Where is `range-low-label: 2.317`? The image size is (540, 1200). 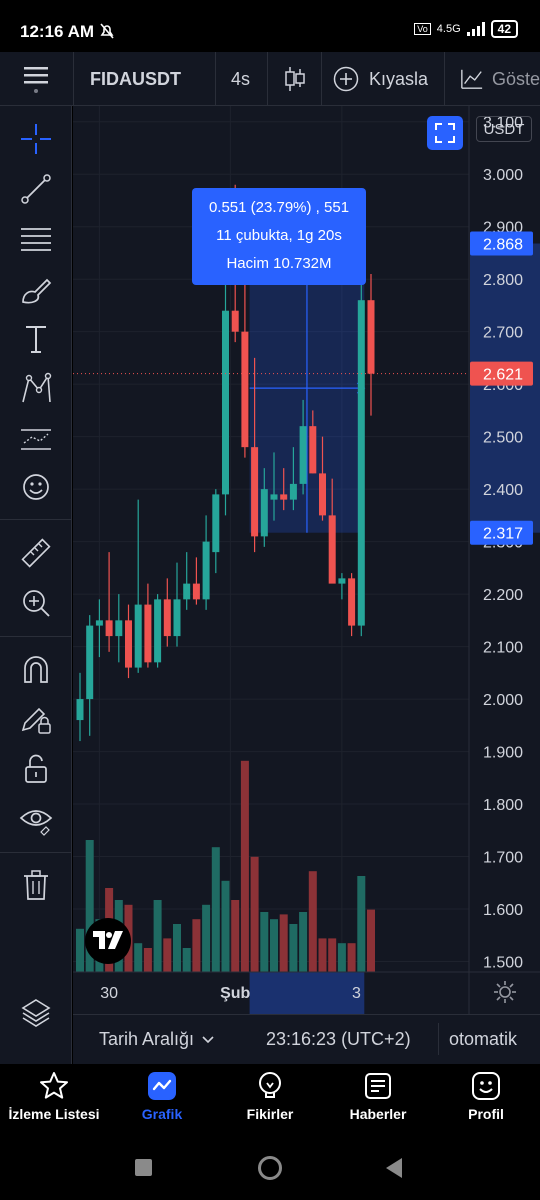
range-low-label: 2.317 is located at coordinates (503, 534).